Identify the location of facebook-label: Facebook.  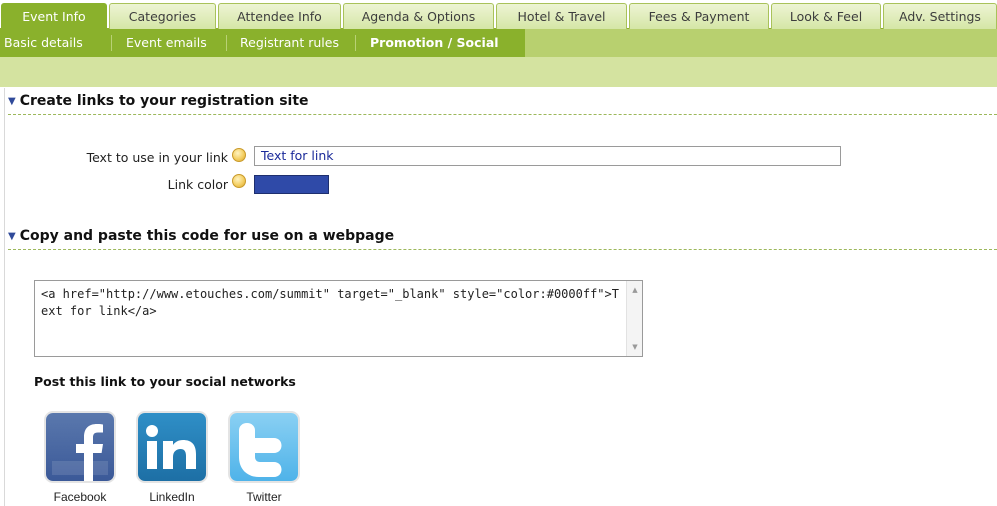
(80, 497).